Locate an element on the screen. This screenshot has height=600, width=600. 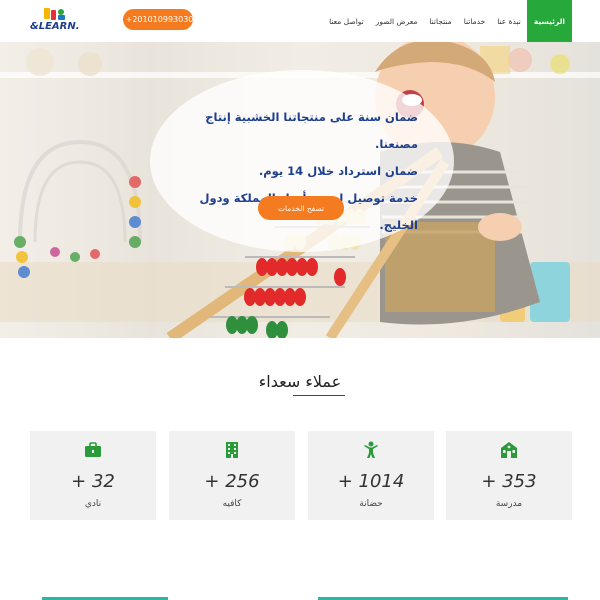
stat-label: حضانة is located at coordinates (371, 504).